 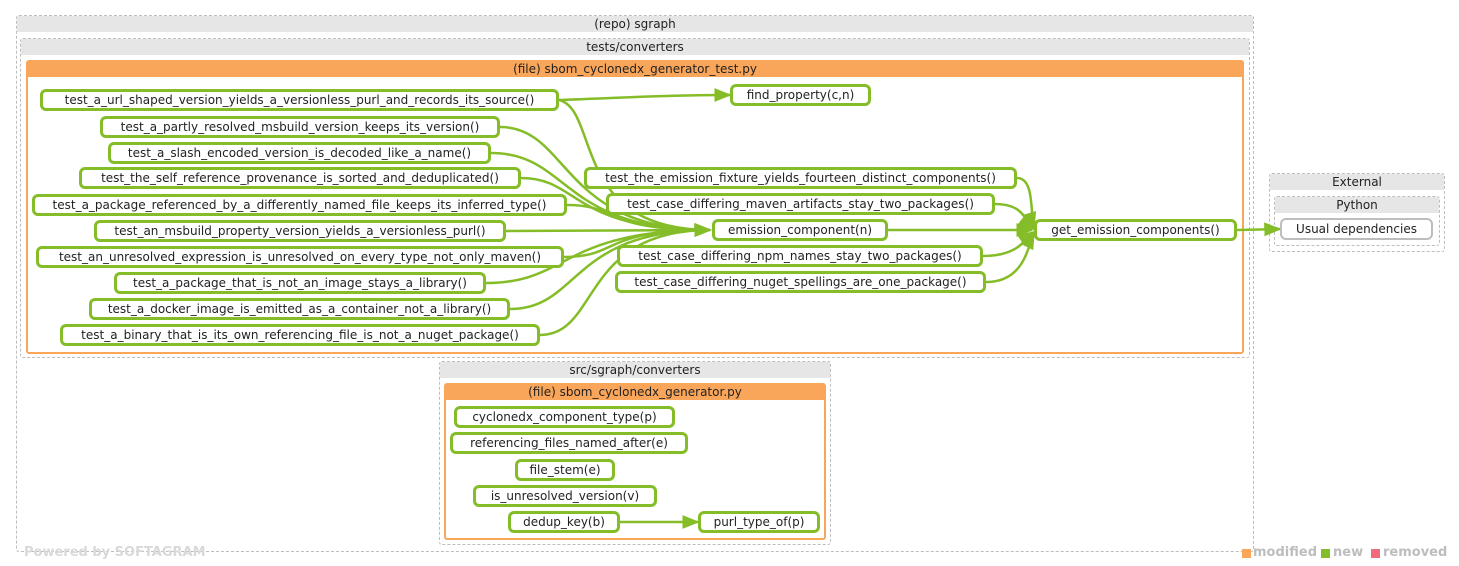 What do you see at coordinates (115, 552) in the screenshot?
I see `powered-by: Powered by SOFTAGRAM` at bounding box center [115, 552].